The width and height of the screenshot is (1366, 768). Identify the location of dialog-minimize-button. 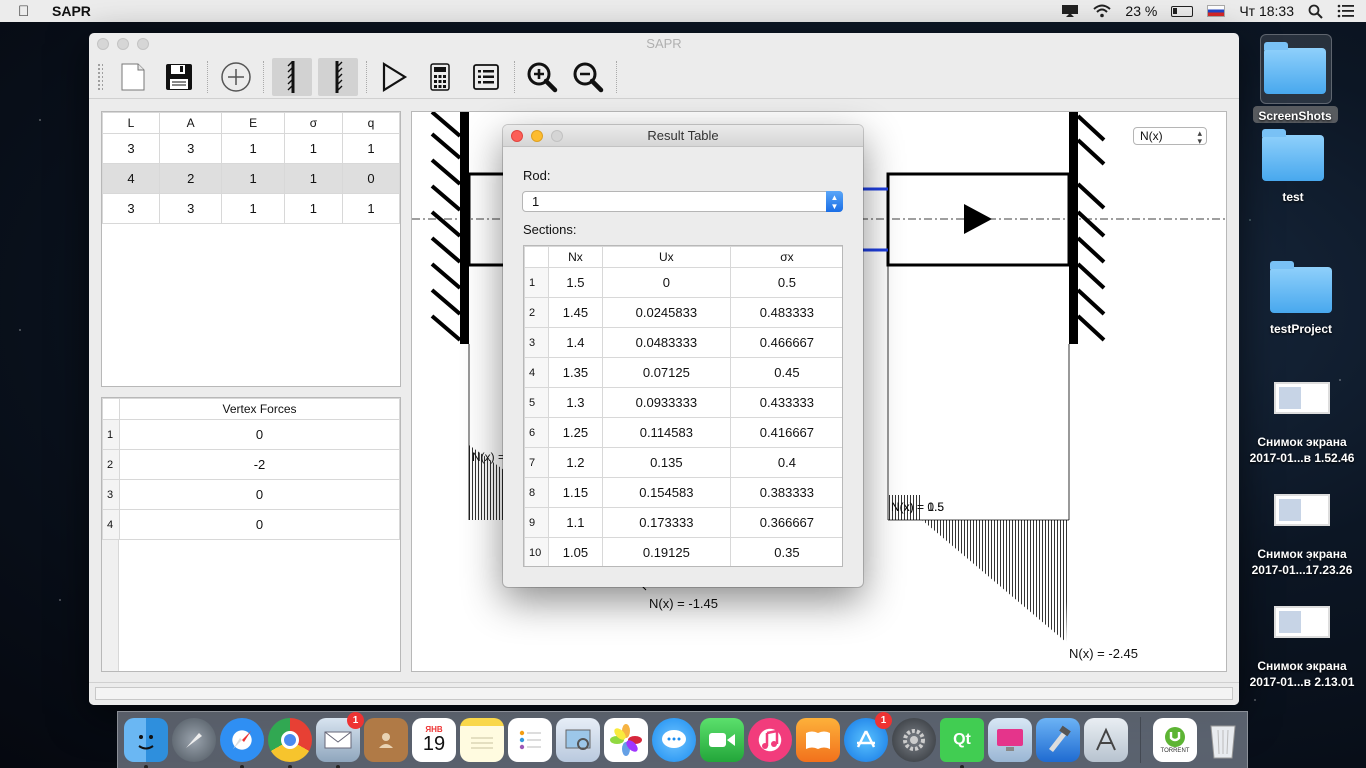
(537, 136).